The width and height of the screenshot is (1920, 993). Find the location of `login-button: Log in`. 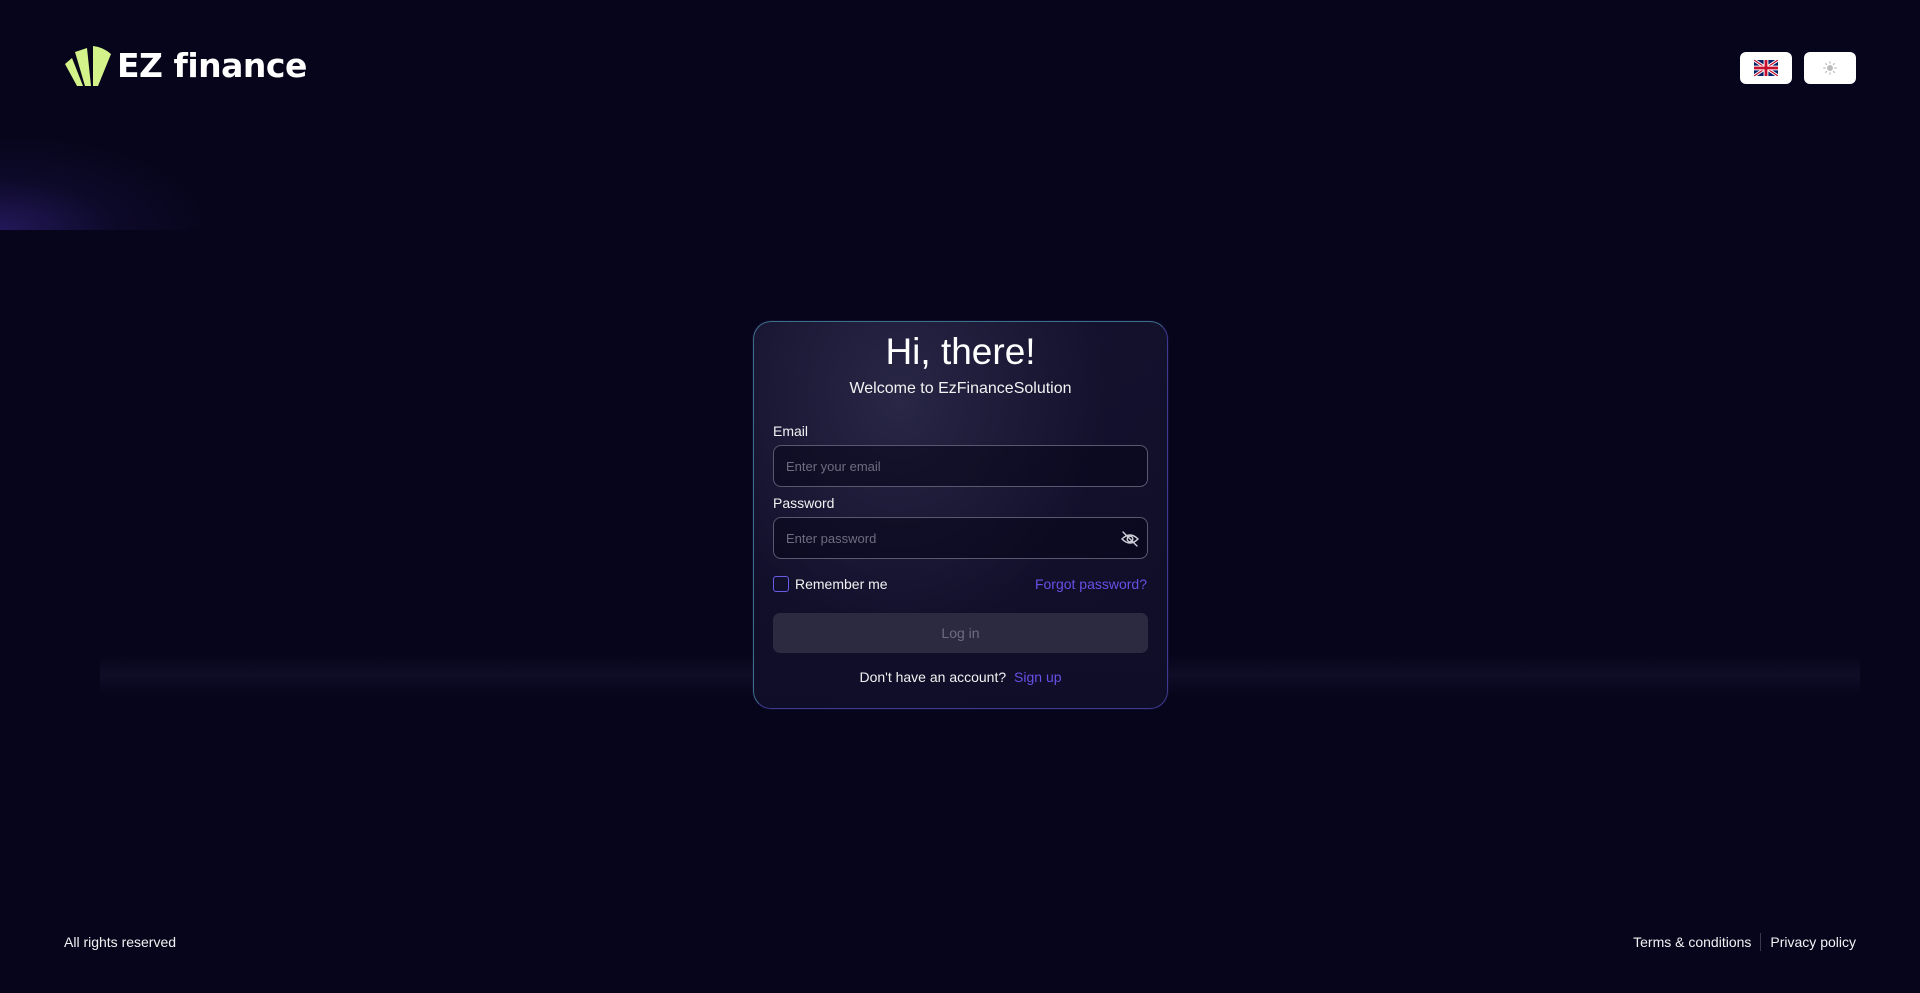

login-button: Log in is located at coordinates (960, 633).